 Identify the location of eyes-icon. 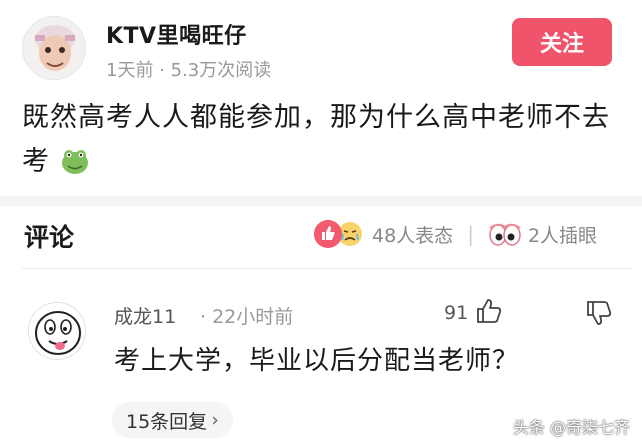
(505, 234).